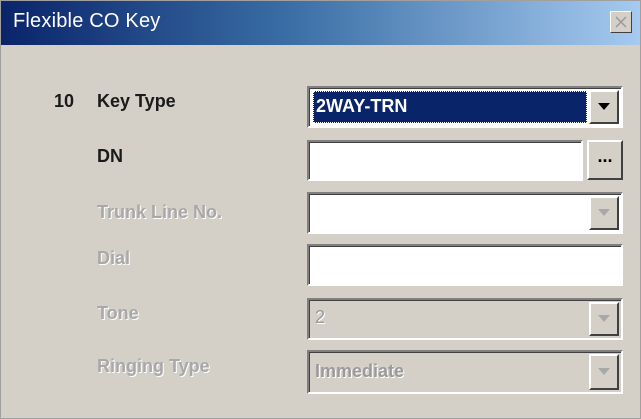 The width and height of the screenshot is (641, 419). What do you see at coordinates (465, 319) in the screenshot?
I see `tone-select: 2` at bounding box center [465, 319].